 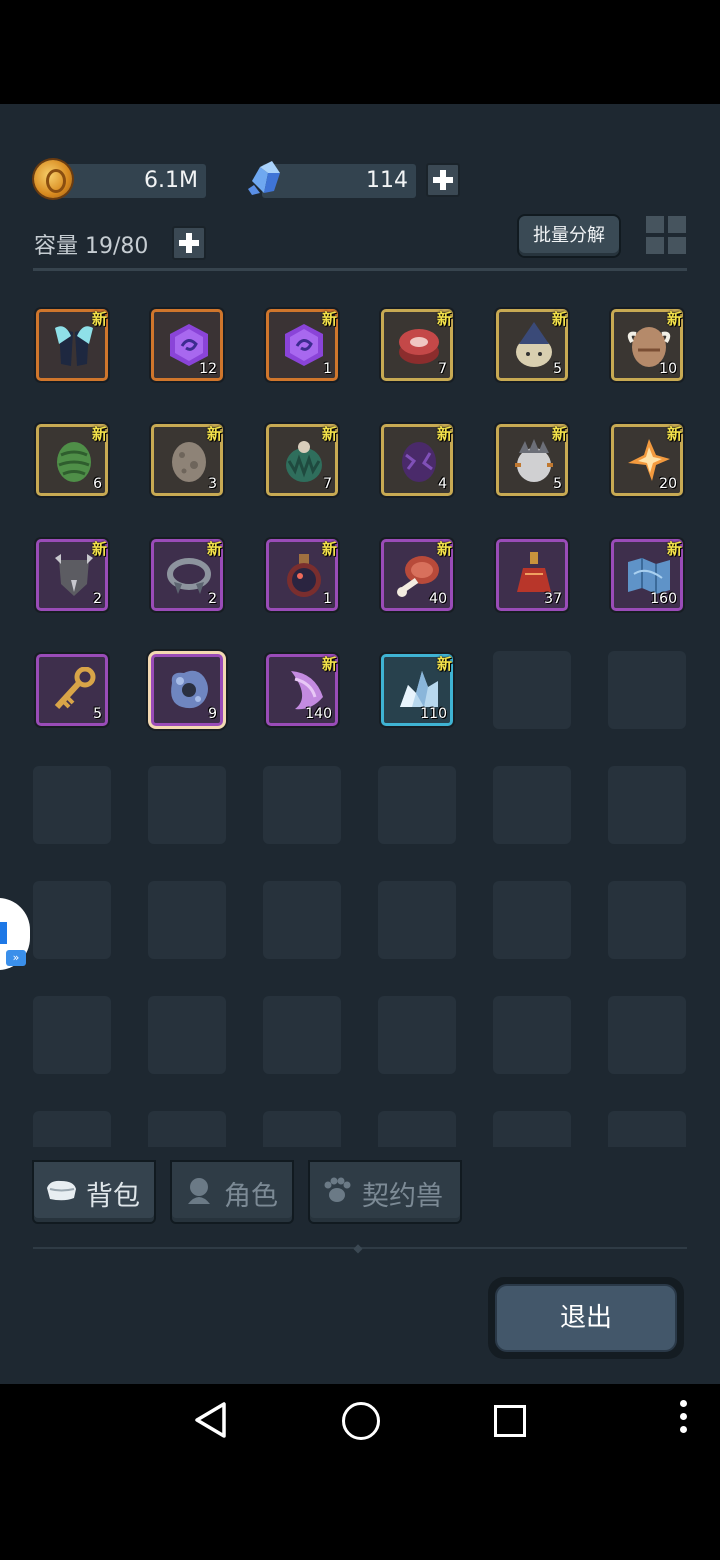 I want to click on purple-rune-stone-icon, so click(x=304, y=345).